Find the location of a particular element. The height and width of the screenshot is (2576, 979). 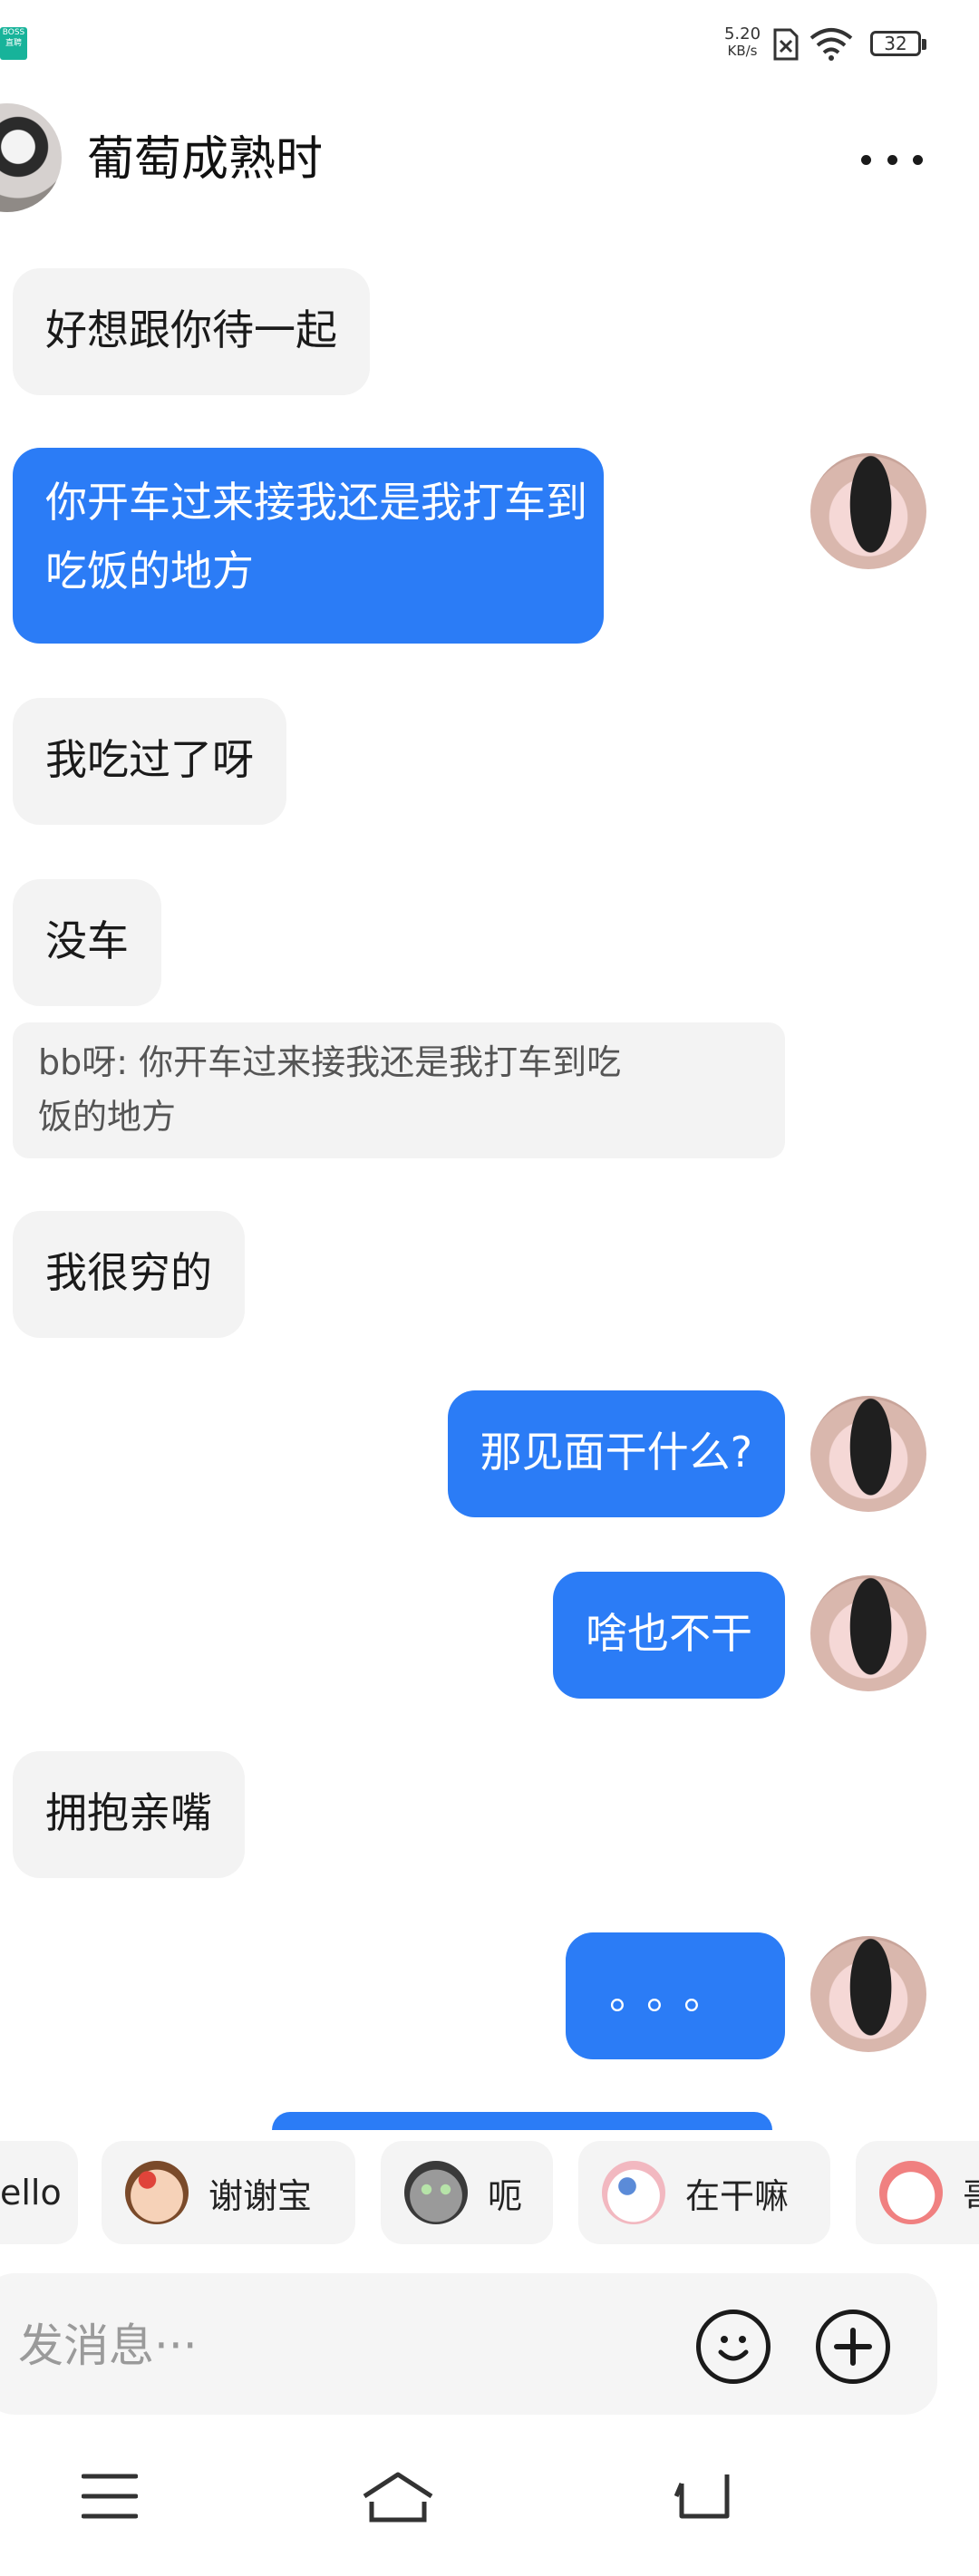

plus-glyph is located at coordinates (853, 2347).